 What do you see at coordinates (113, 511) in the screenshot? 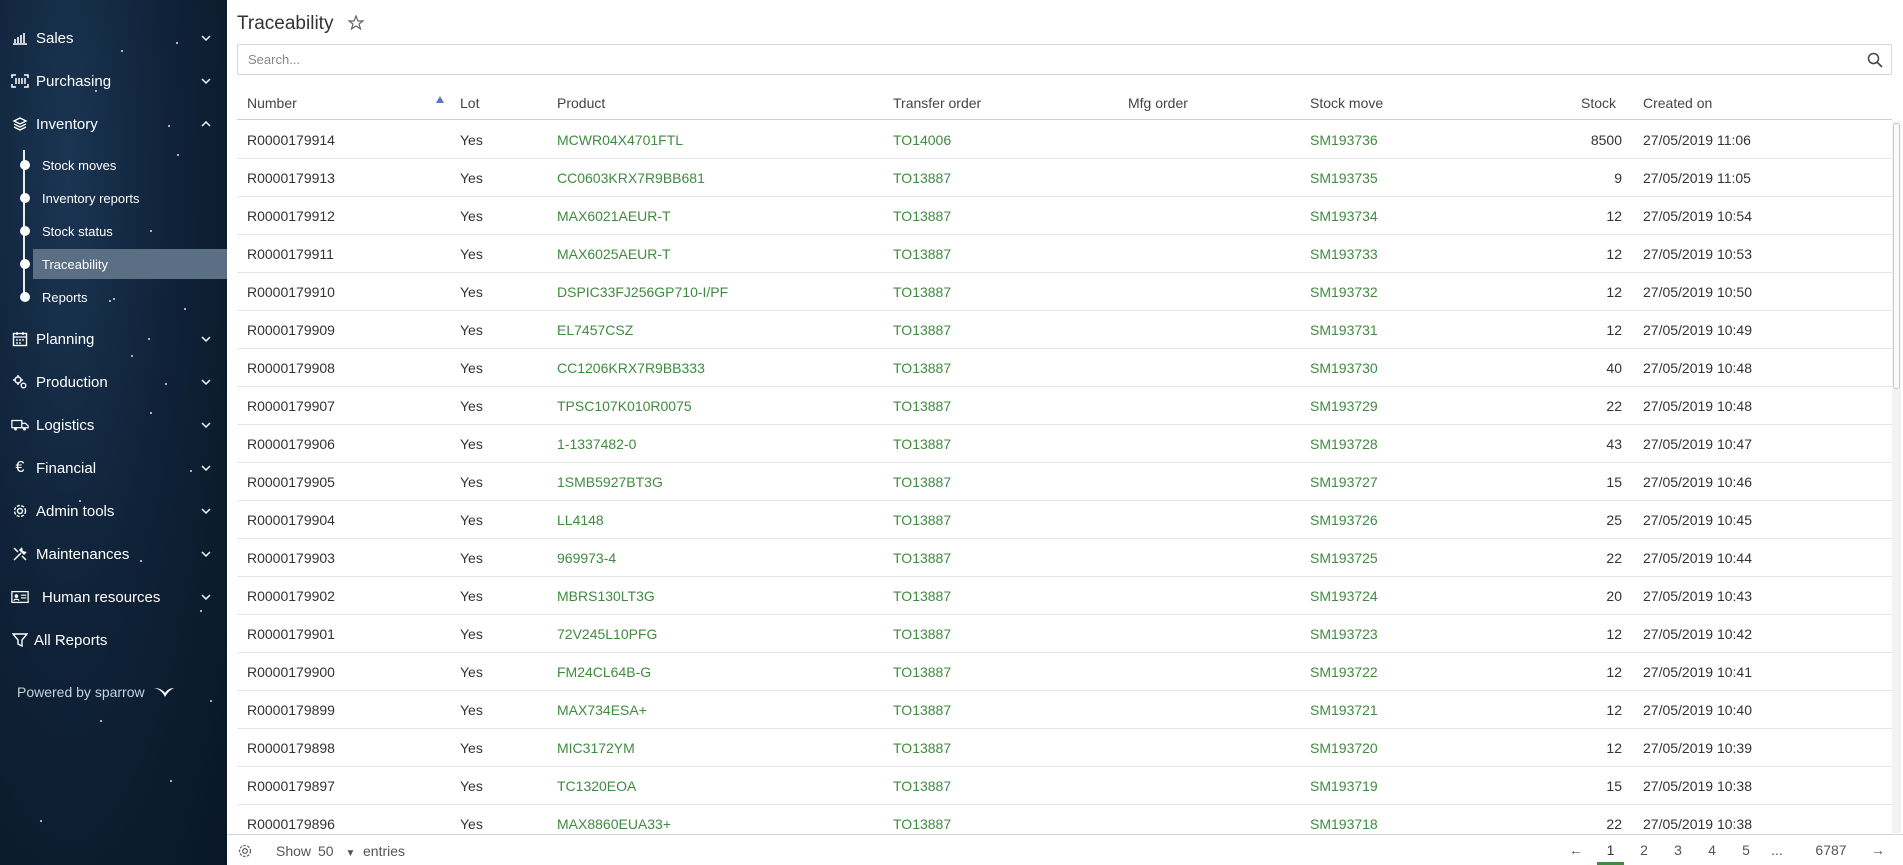
I see `nav-admin-tools: Admin tools` at bounding box center [113, 511].